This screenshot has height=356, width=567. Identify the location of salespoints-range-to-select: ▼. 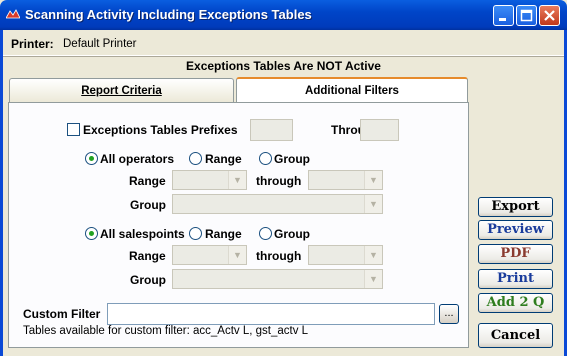
(345, 255).